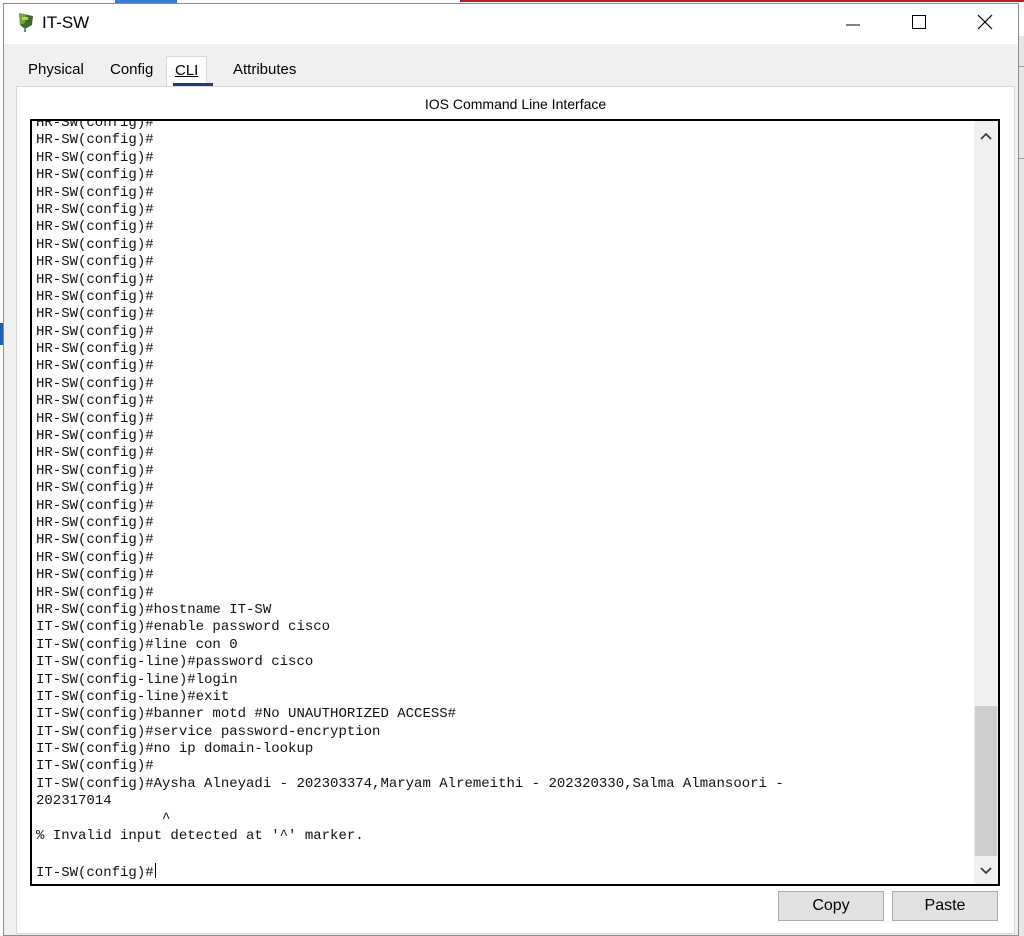  What do you see at coordinates (515, 104) in the screenshot?
I see `cli-panel-title: IOS Command Line Interface` at bounding box center [515, 104].